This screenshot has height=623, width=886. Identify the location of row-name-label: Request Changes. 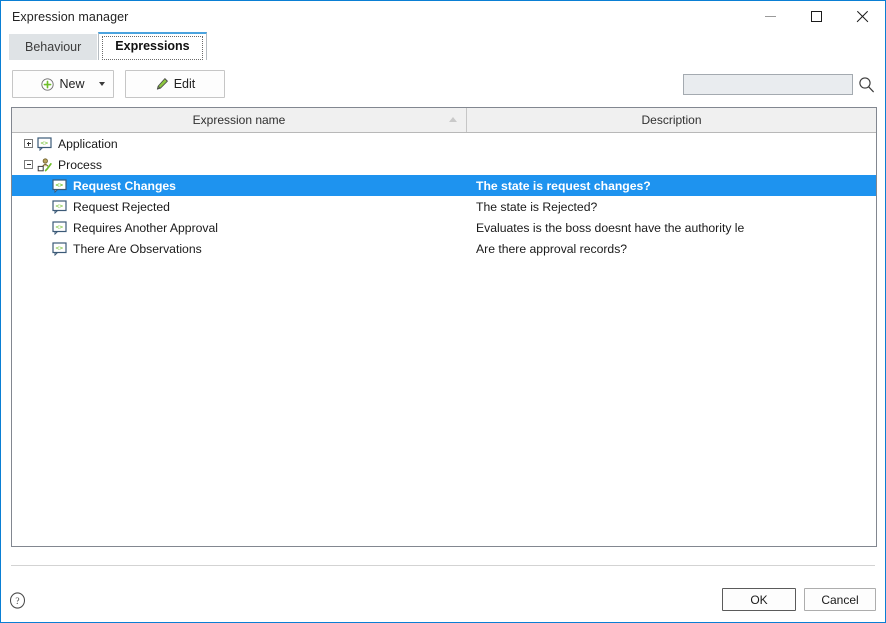
(124, 185).